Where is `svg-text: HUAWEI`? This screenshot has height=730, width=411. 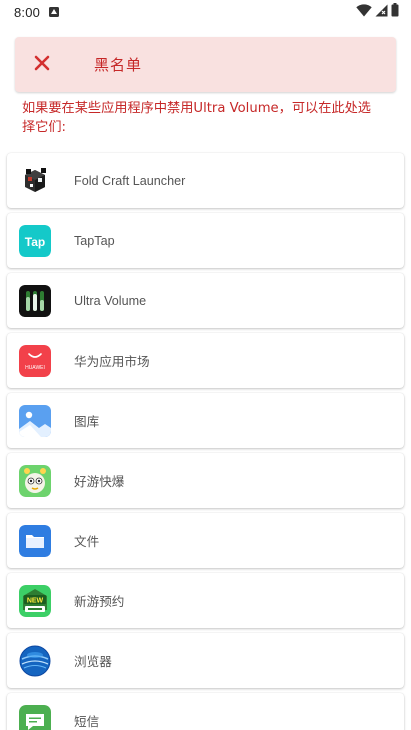 svg-text: HUAWEI is located at coordinates (35, 368).